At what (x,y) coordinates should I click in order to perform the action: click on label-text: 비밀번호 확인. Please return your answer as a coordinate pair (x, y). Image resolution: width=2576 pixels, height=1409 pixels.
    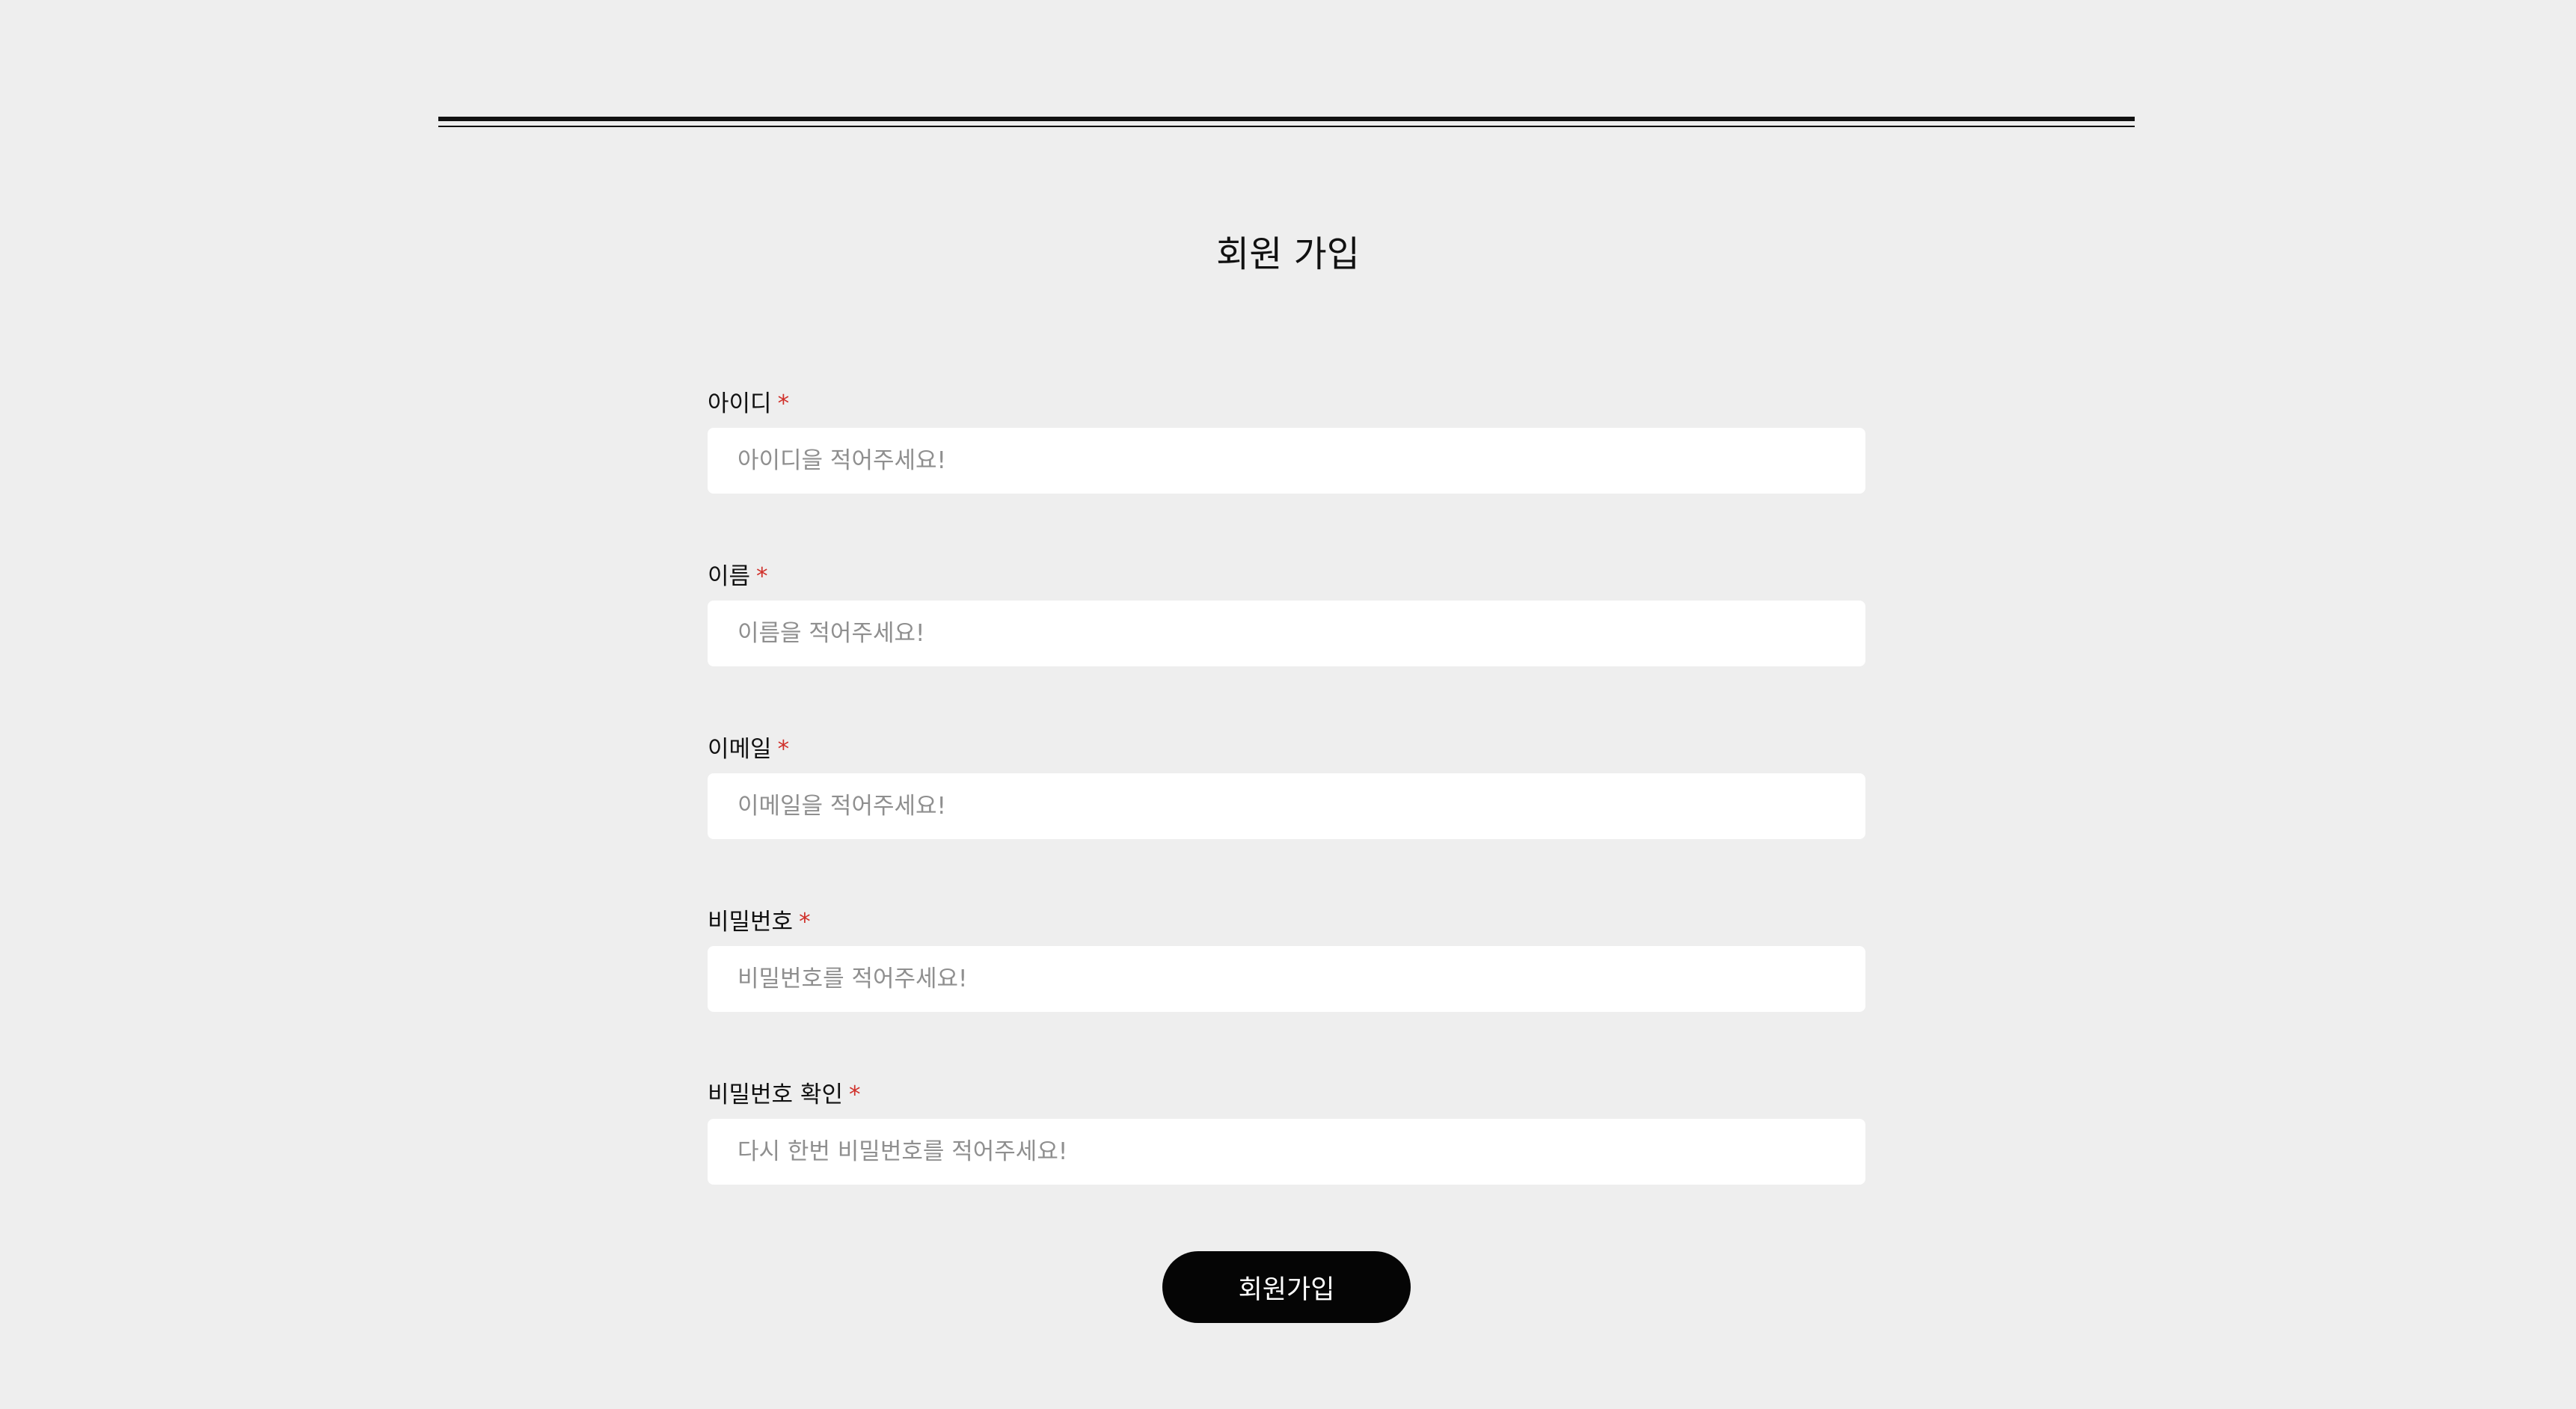
    Looking at the image, I should click on (775, 1094).